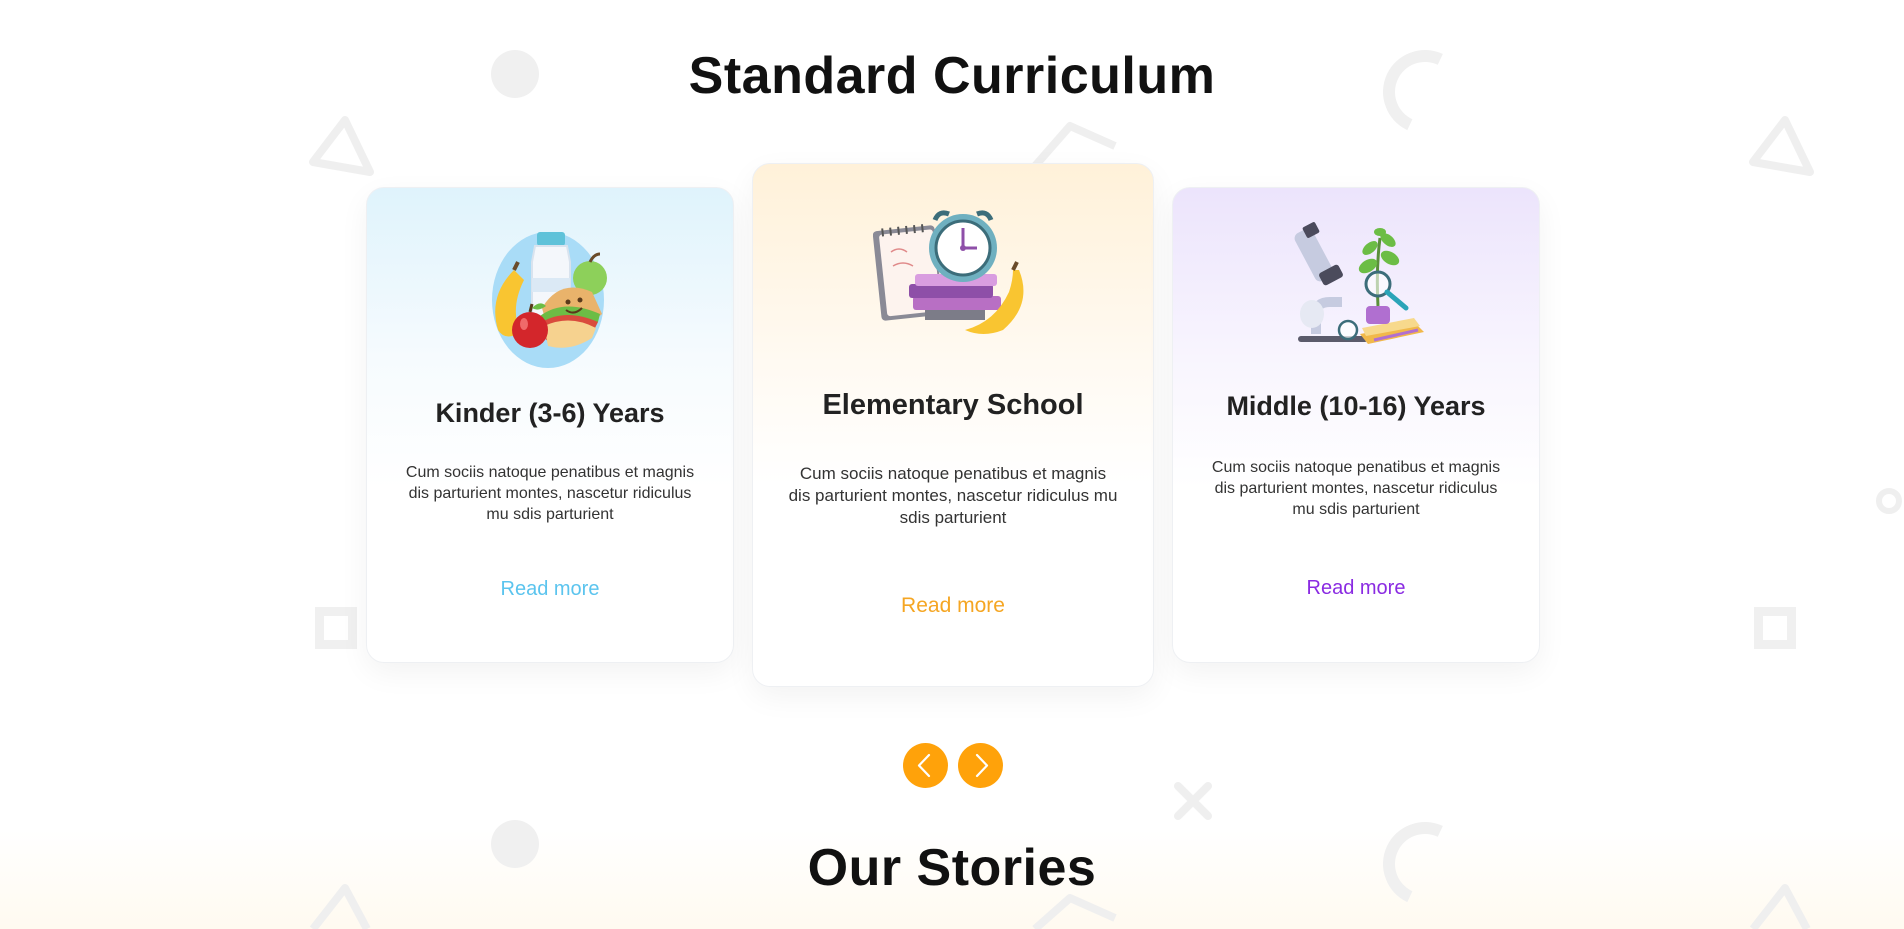 The image size is (1904, 929). What do you see at coordinates (952, 76) in the screenshot?
I see `section-title: Standard Curriculum` at bounding box center [952, 76].